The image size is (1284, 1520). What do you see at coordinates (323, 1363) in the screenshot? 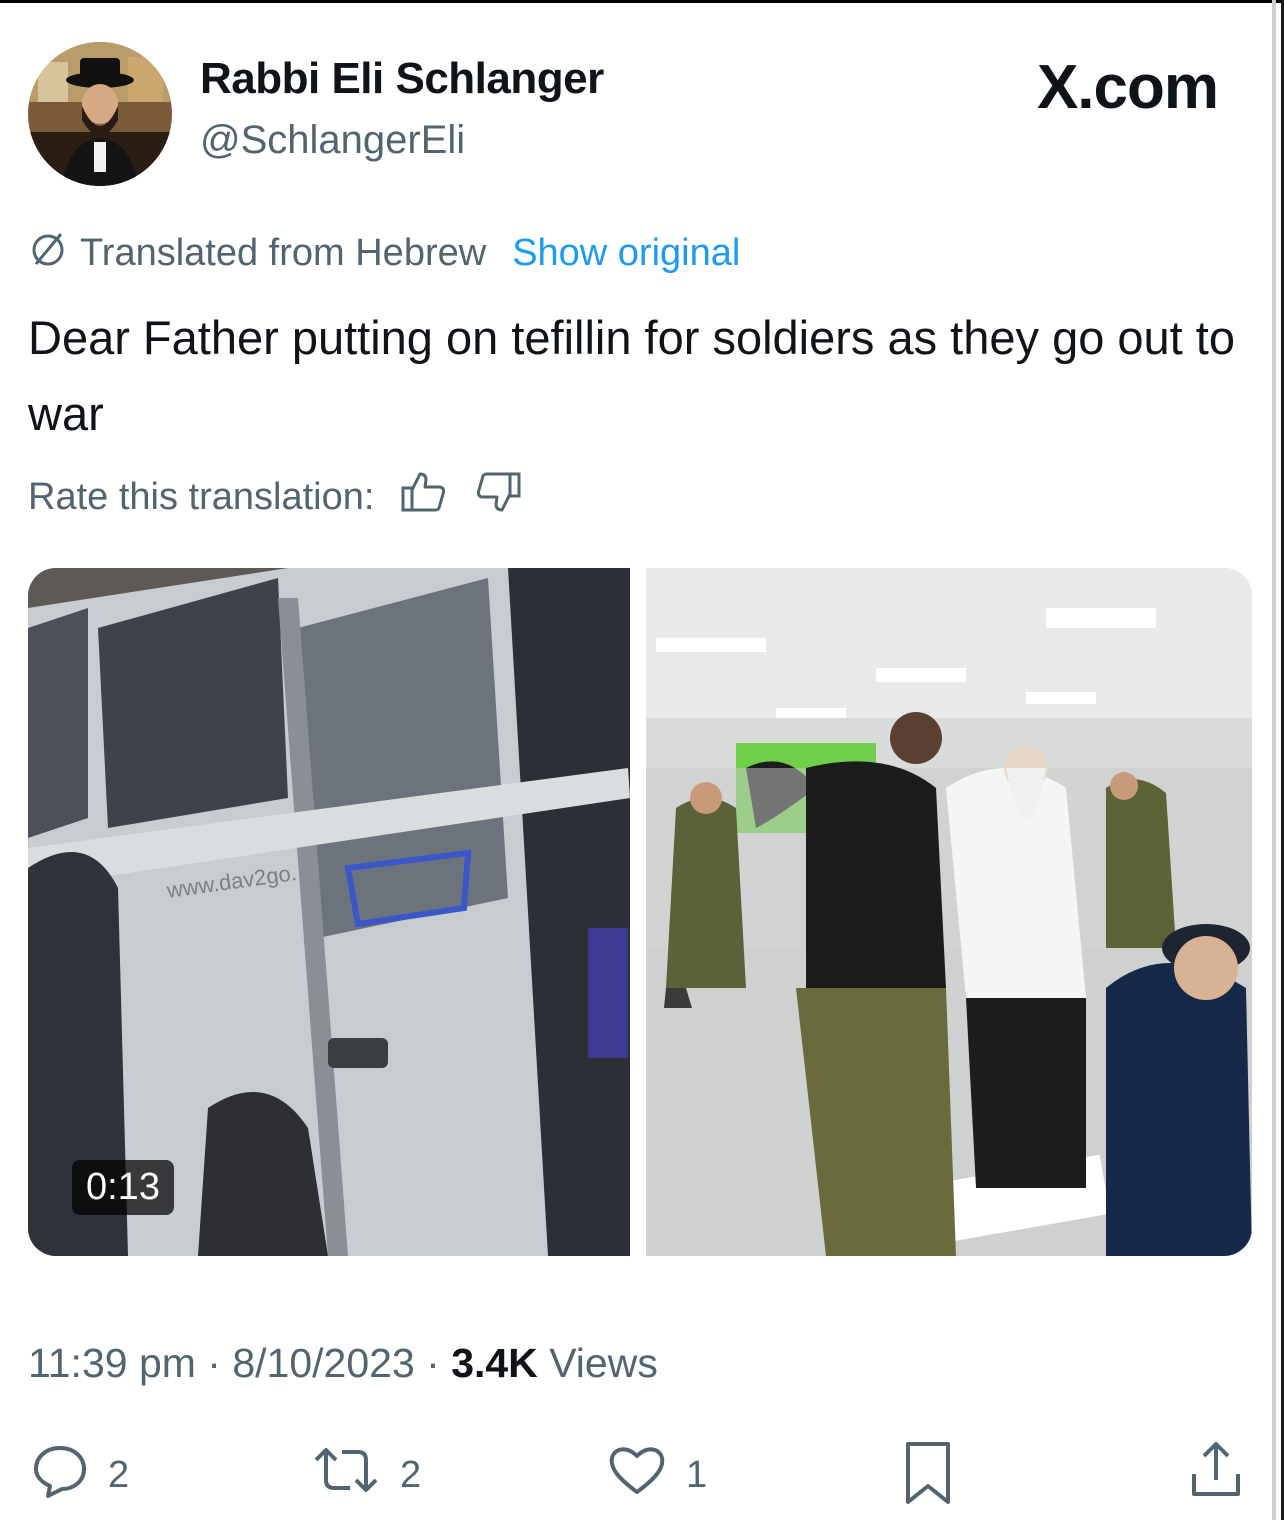
I see `tweet-date: 8/10/2023` at bounding box center [323, 1363].